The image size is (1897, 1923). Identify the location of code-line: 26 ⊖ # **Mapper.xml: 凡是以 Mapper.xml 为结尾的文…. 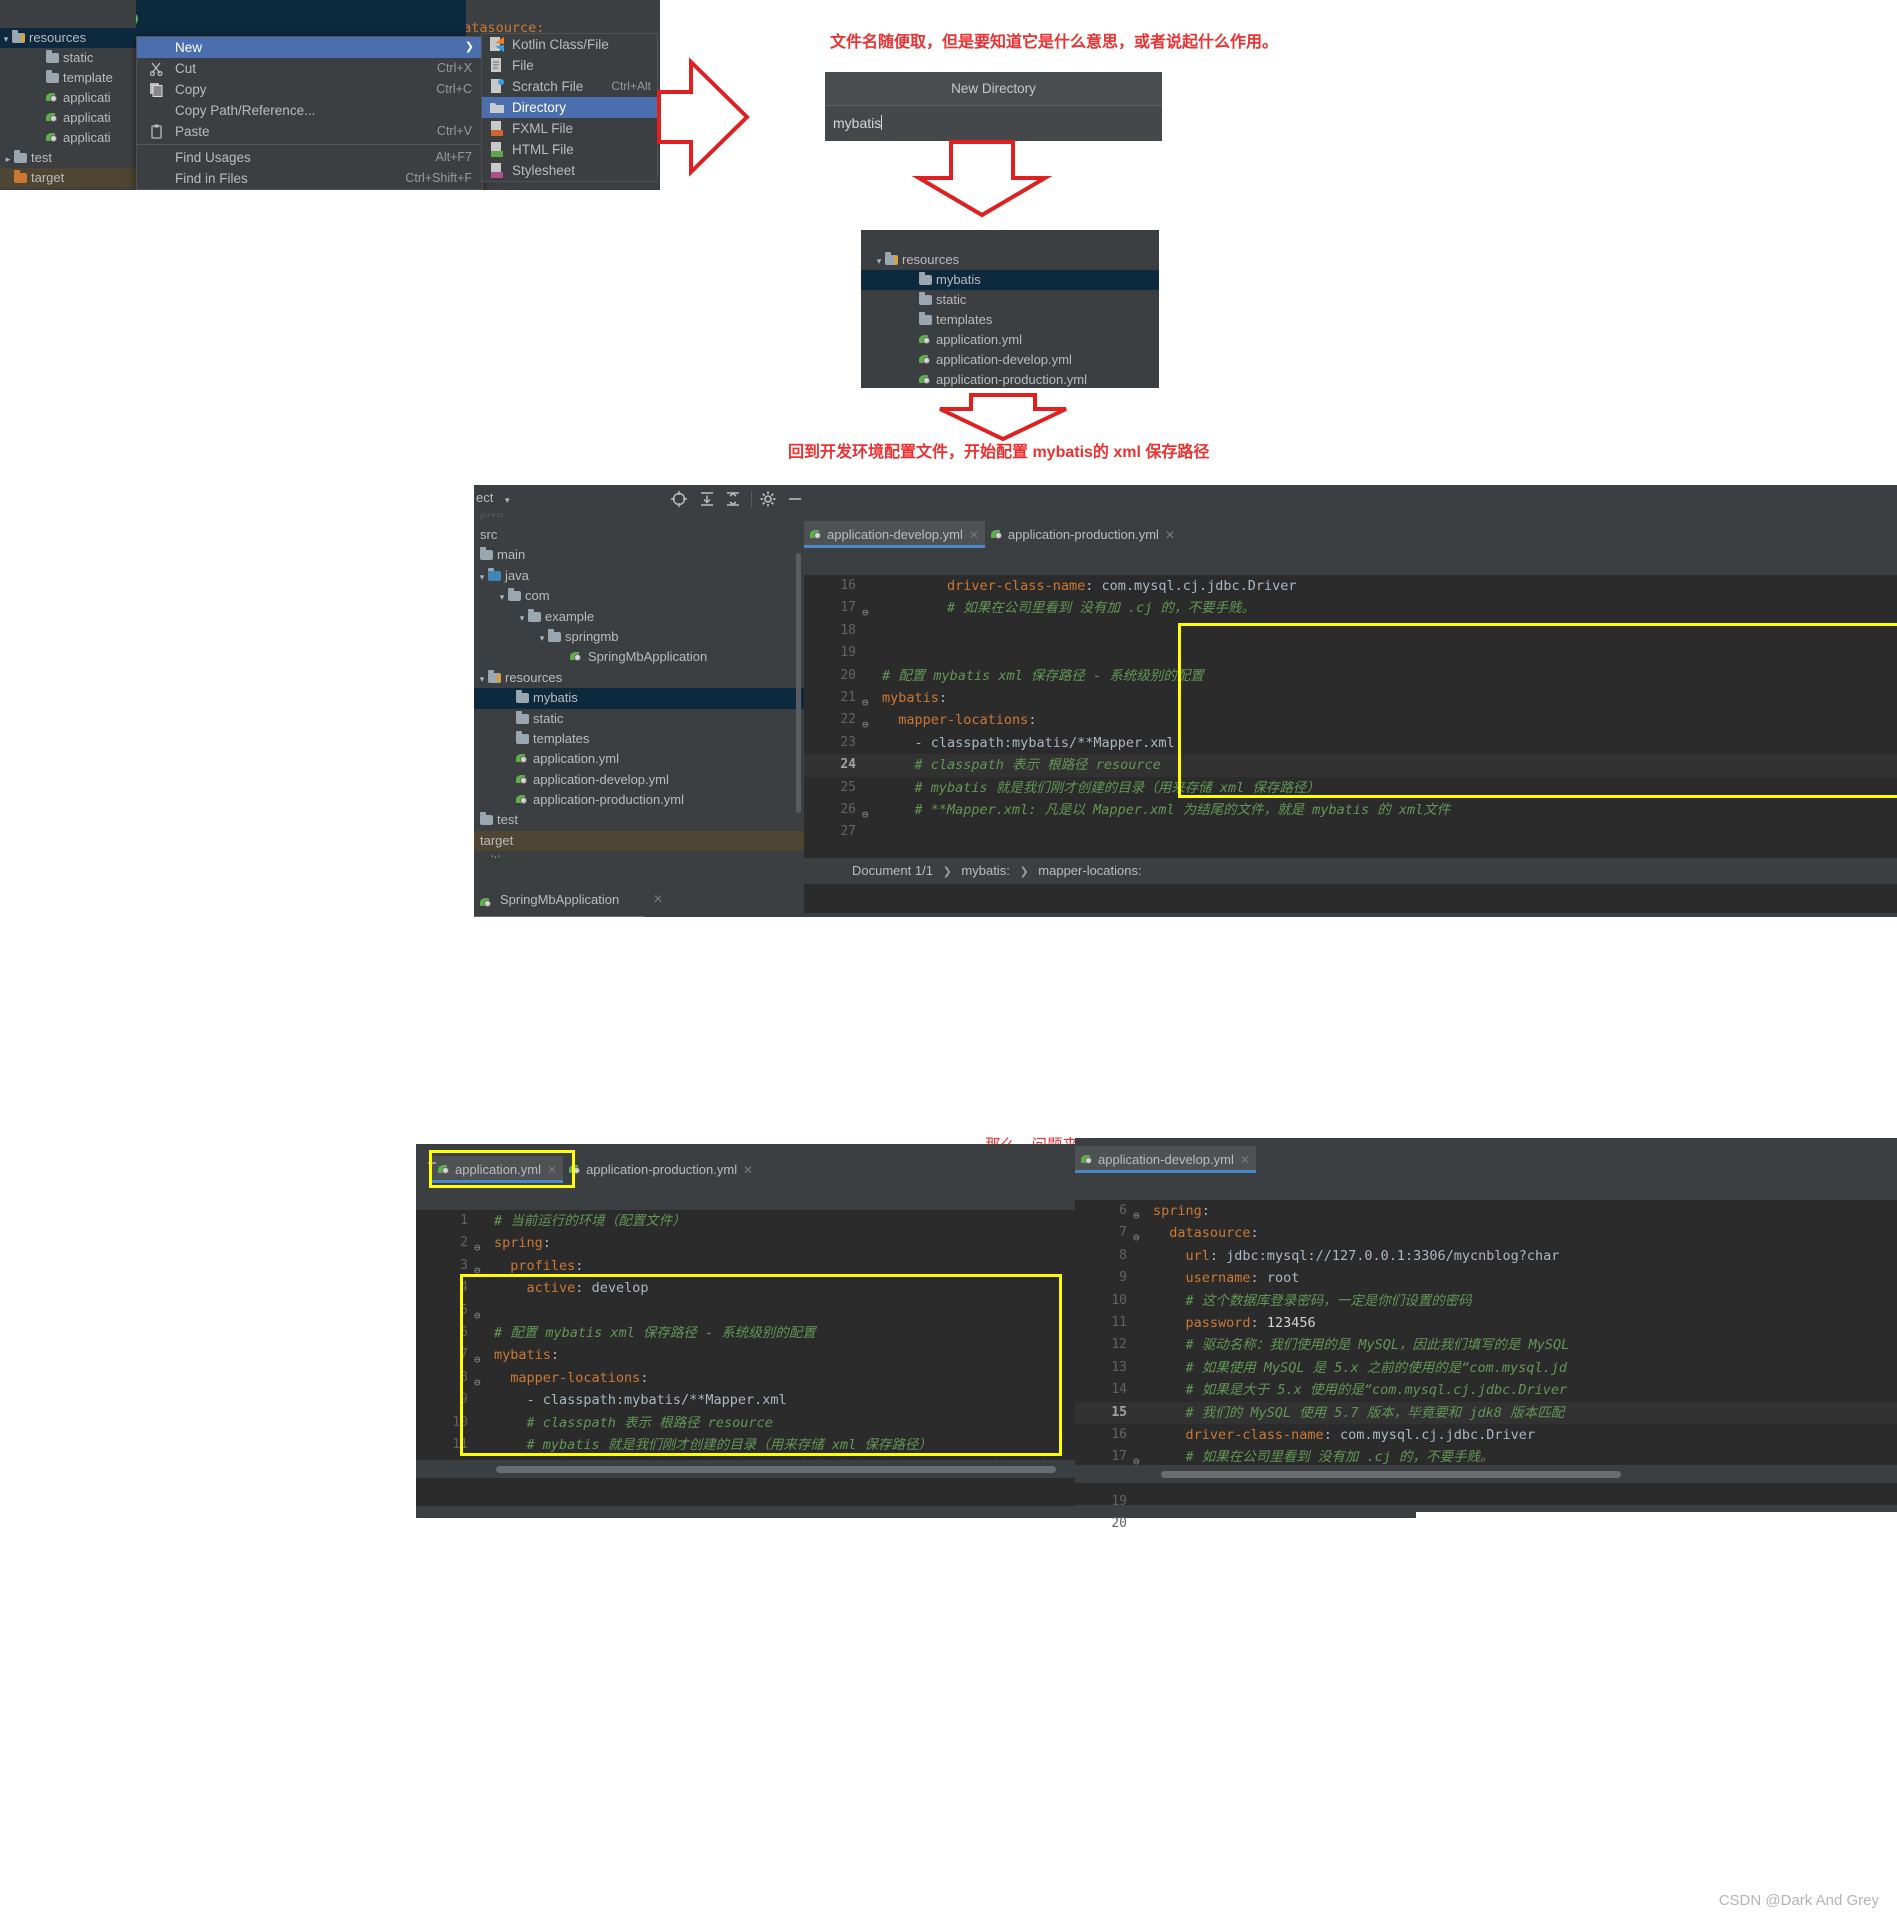
(1350, 810).